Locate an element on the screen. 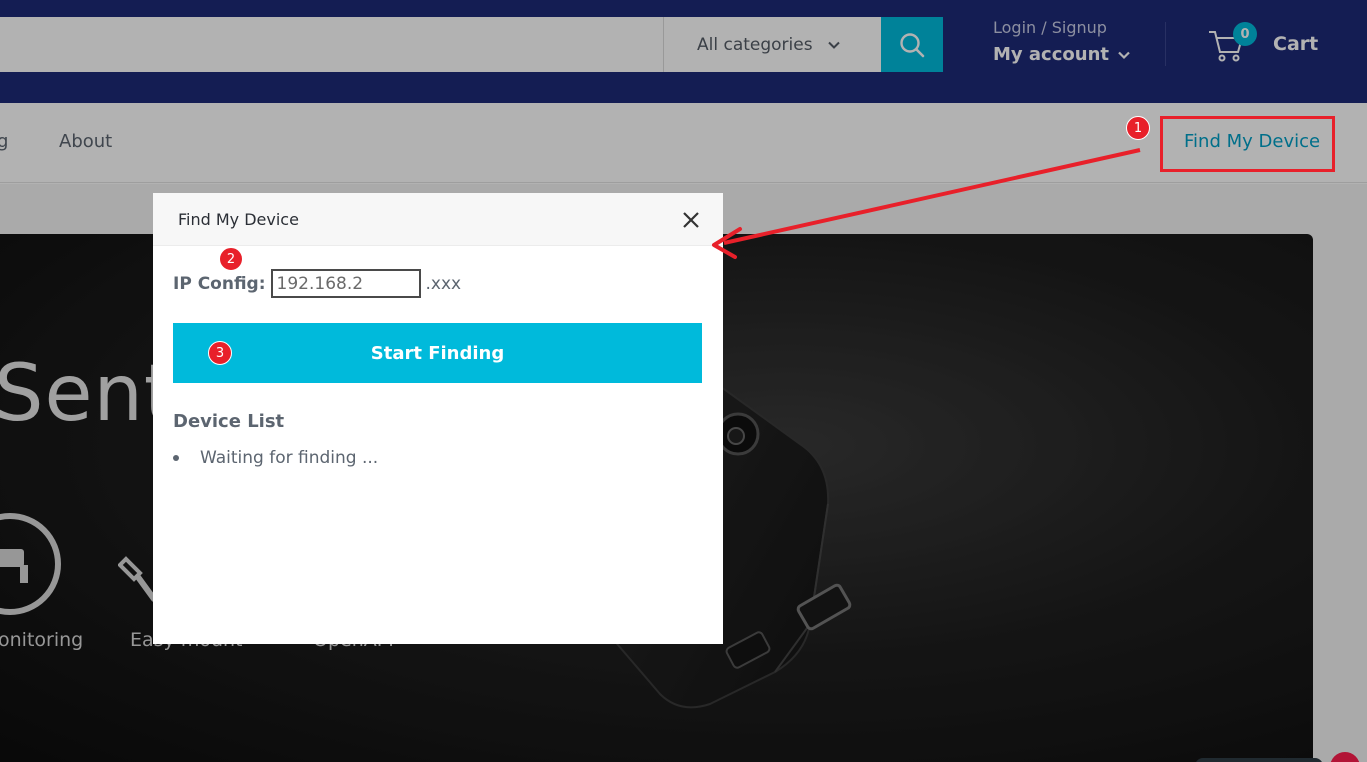 The height and width of the screenshot is (762, 1367). annotation-badge-3: 3 is located at coordinates (220, 353).